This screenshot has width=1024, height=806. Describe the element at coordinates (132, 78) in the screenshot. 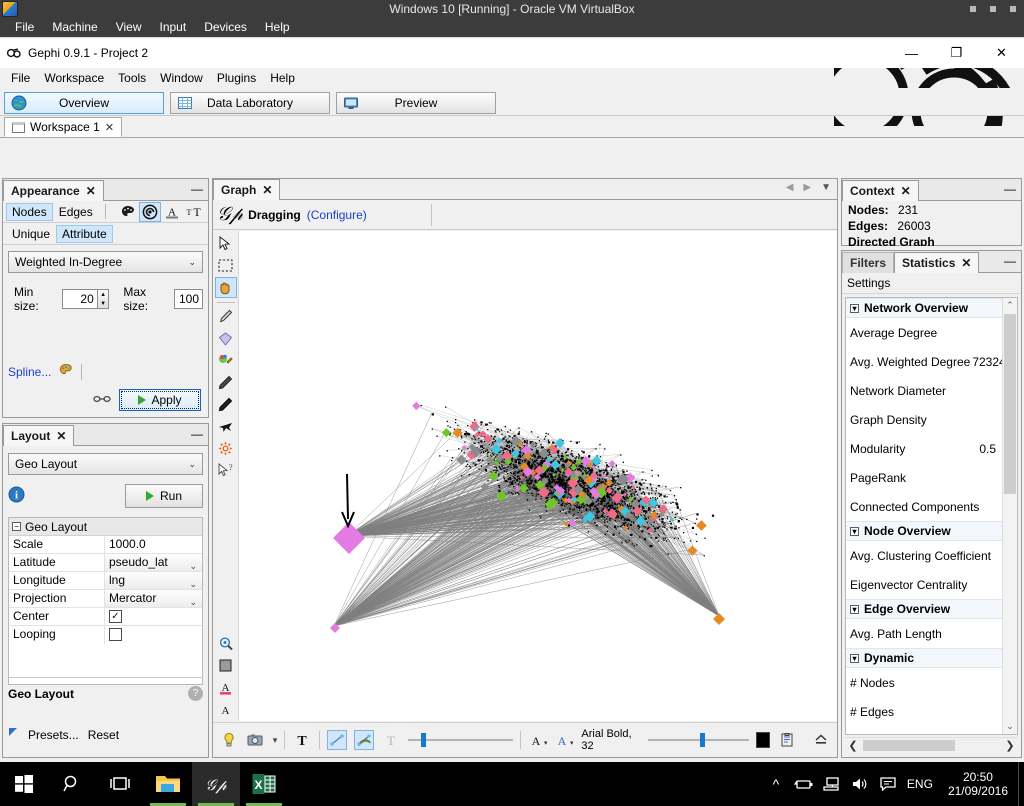

I see `gephi-menu-tools: Tools` at that location.